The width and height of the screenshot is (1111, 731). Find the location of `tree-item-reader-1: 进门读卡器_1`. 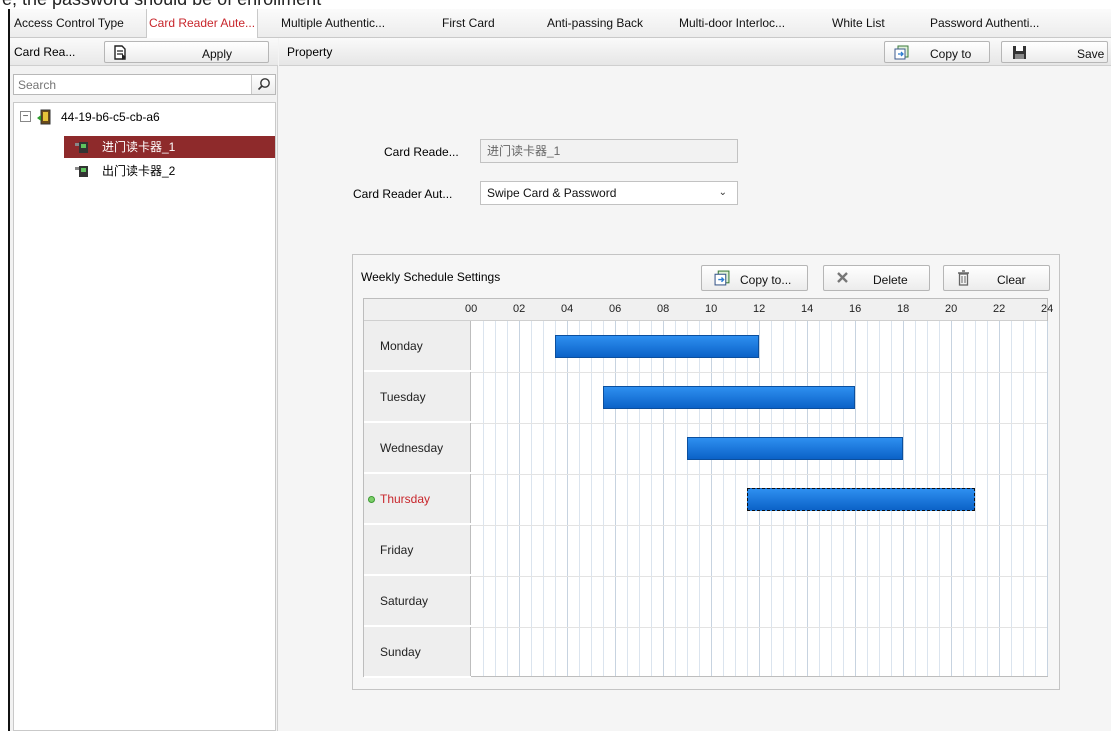

tree-item-reader-1: 进门读卡器_1 is located at coordinates (169, 147).